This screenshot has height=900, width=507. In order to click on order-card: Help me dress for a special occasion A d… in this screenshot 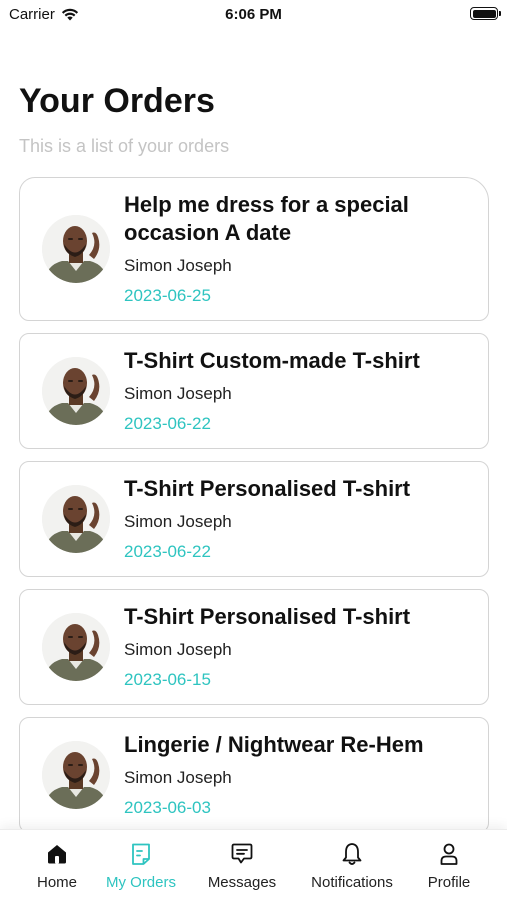, I will do `click(254, 249)`.